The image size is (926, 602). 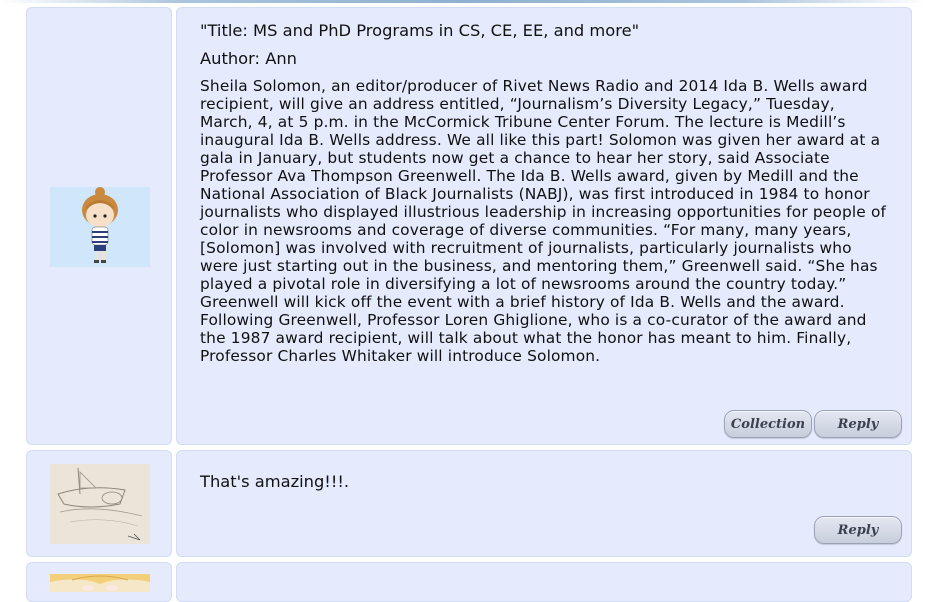 I want to click on post-body: That's amazing!!!., so click(x=275, y=481).